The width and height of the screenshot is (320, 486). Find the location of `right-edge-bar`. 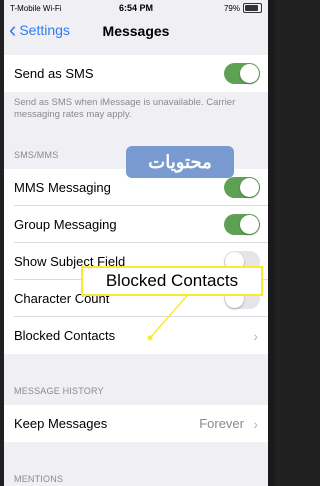

right-edge-bar is located at coordinates (271, 243).